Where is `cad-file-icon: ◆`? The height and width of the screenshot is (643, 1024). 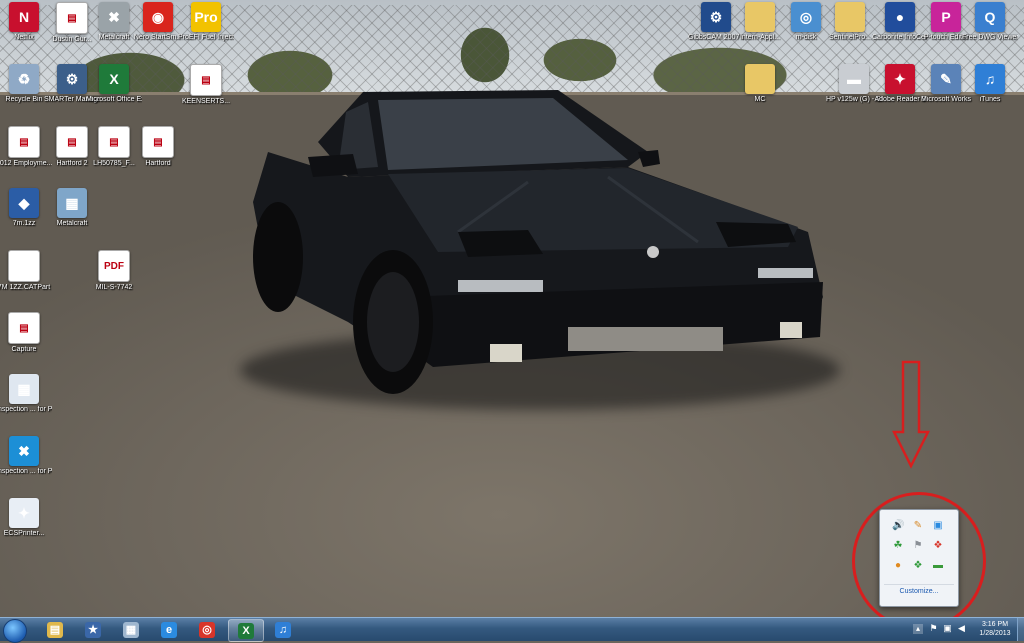 cad-file-icon: ◆ is located at coordinates (24, 203).